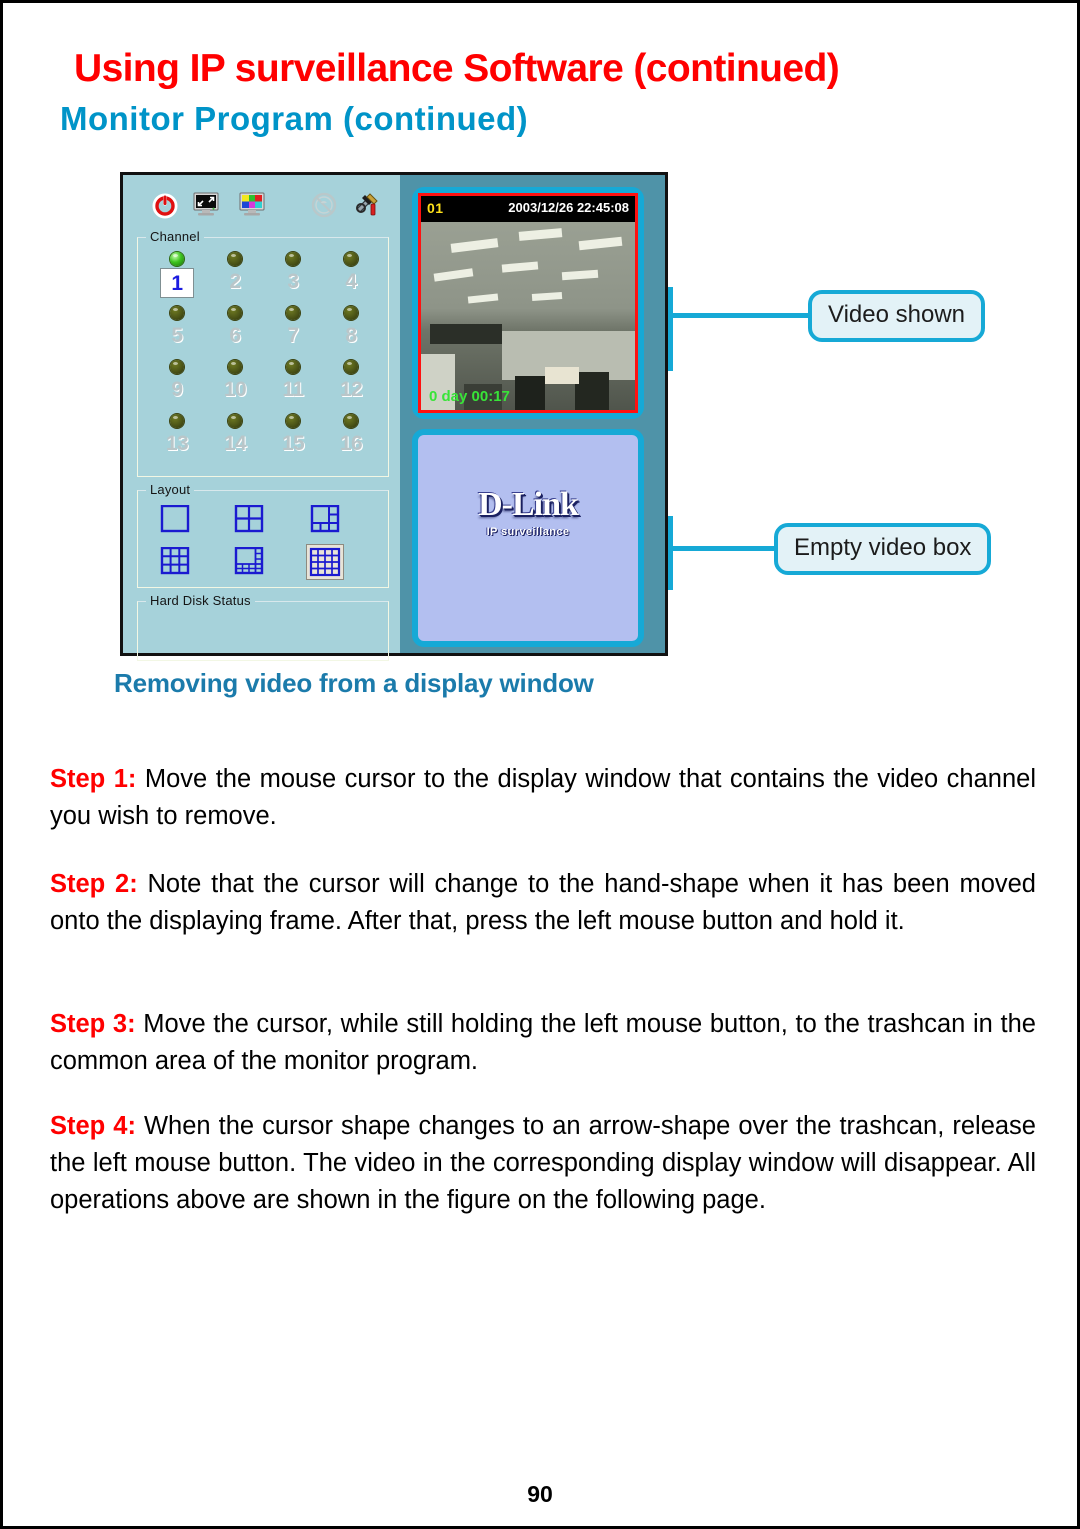 This screenshot has width=1080, height=1529. I want to click on channel-button-8: 8, so click(351, 333).